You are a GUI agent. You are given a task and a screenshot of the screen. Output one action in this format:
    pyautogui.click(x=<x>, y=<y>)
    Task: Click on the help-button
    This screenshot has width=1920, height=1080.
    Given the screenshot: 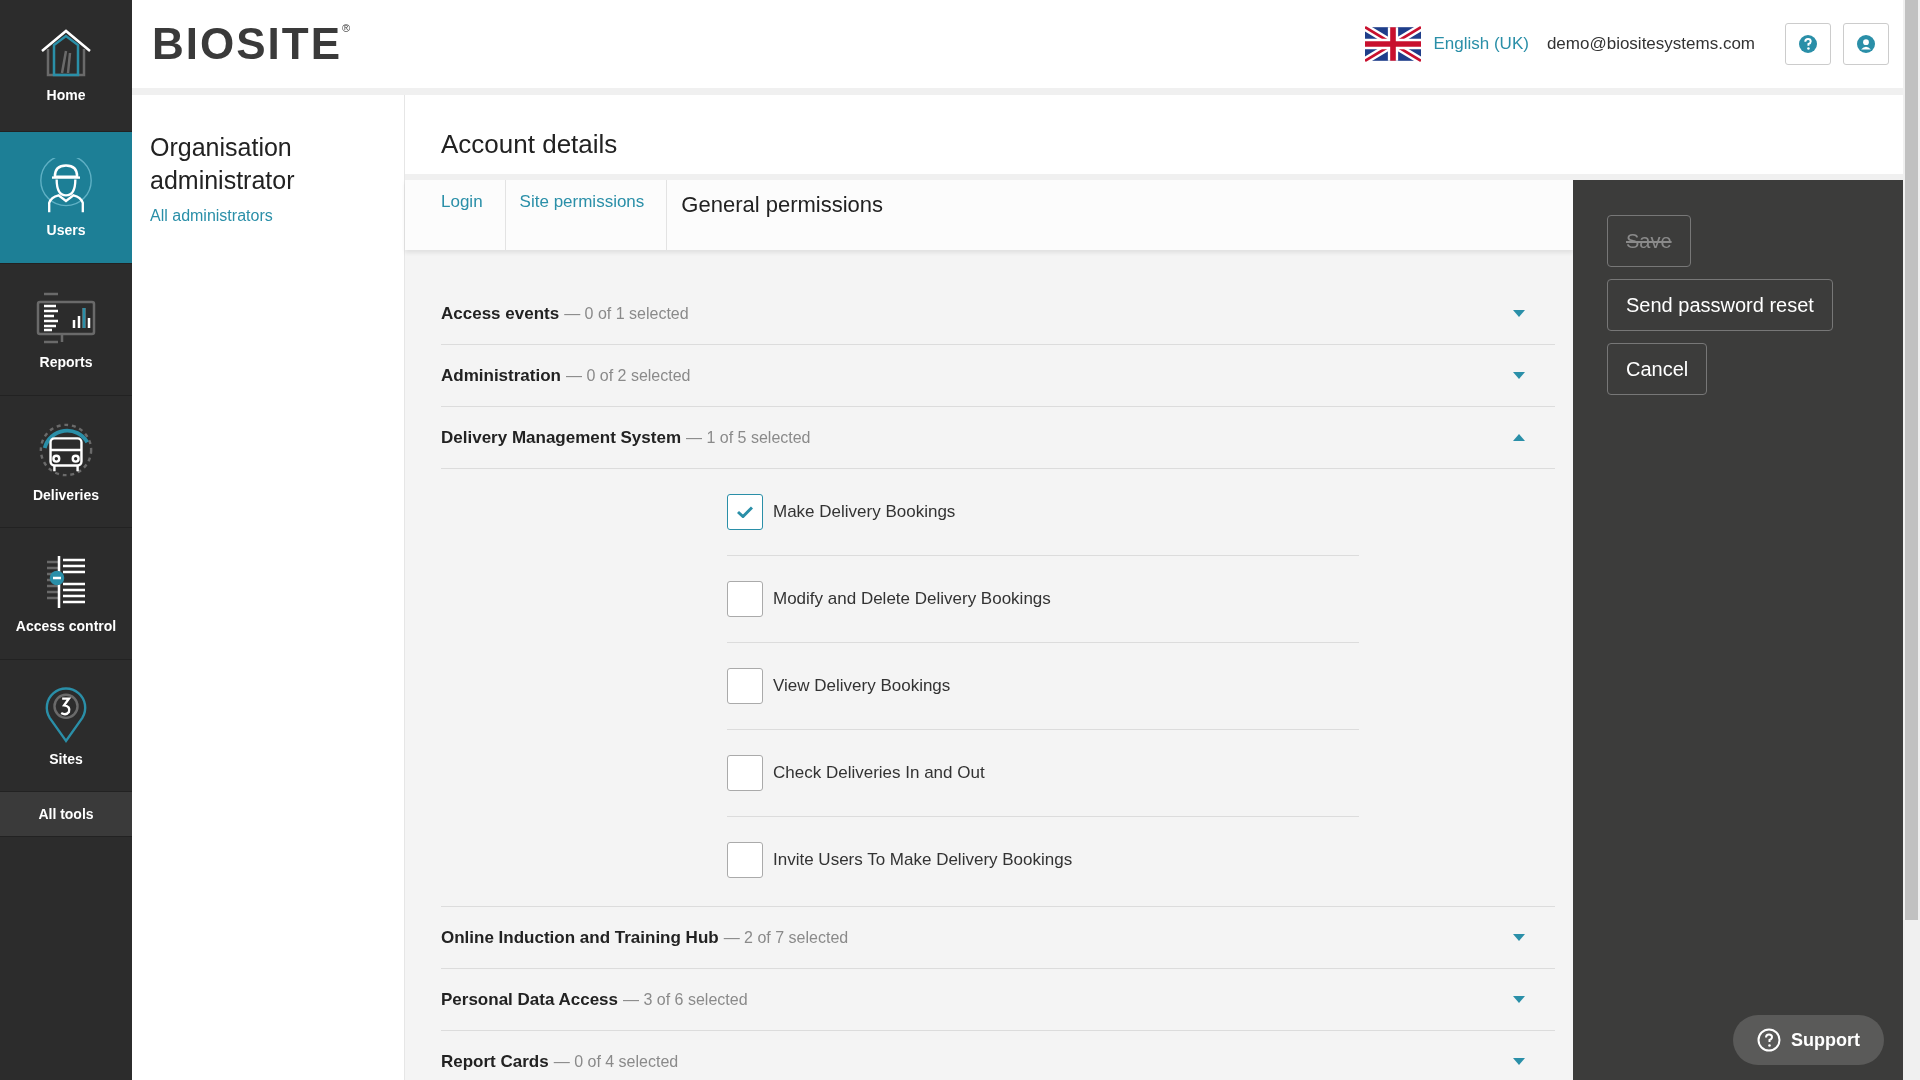 What is the action you would take?
    pyautogui.click(x=1808, y=44)
    